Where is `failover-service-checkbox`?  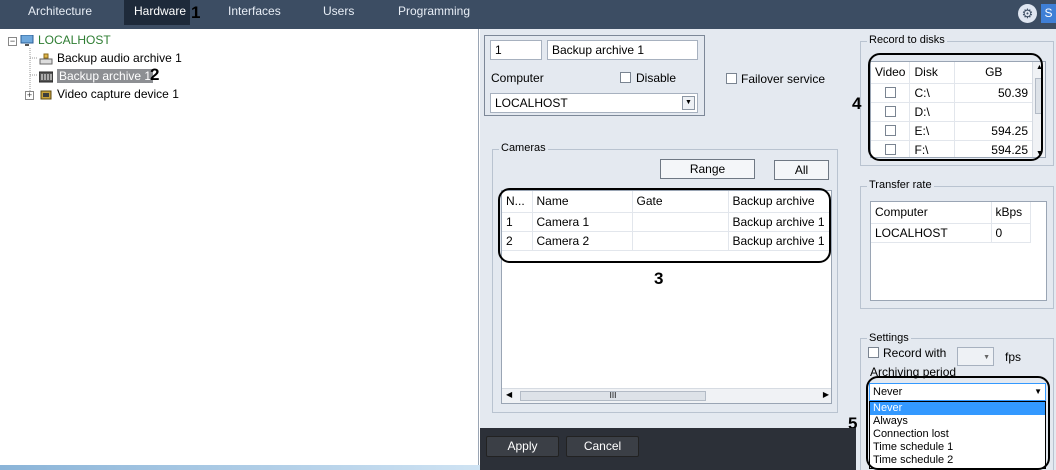
failover-service-checkbox is located at coordinates (731, 78).